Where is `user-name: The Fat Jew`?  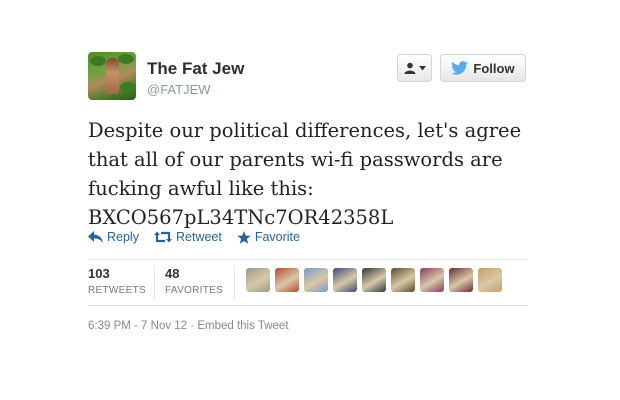 user-name: The Fat Jew is located at coordinates (195, 69).